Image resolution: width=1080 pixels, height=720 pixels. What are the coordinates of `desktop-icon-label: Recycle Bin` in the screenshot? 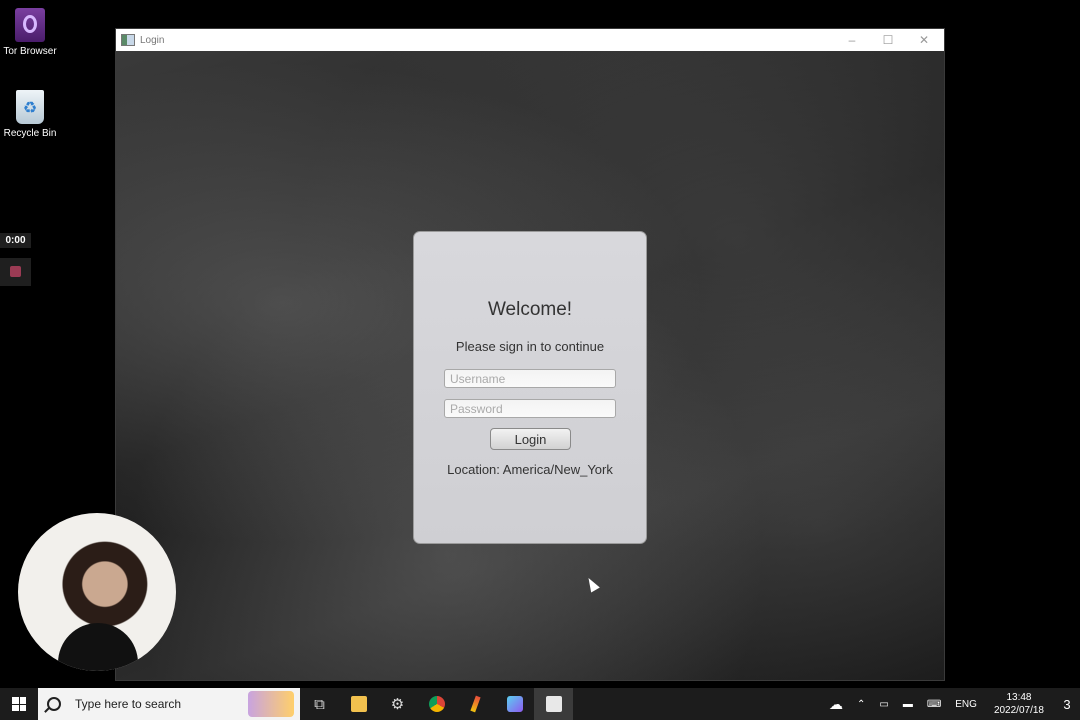 It's located at (30, 133).